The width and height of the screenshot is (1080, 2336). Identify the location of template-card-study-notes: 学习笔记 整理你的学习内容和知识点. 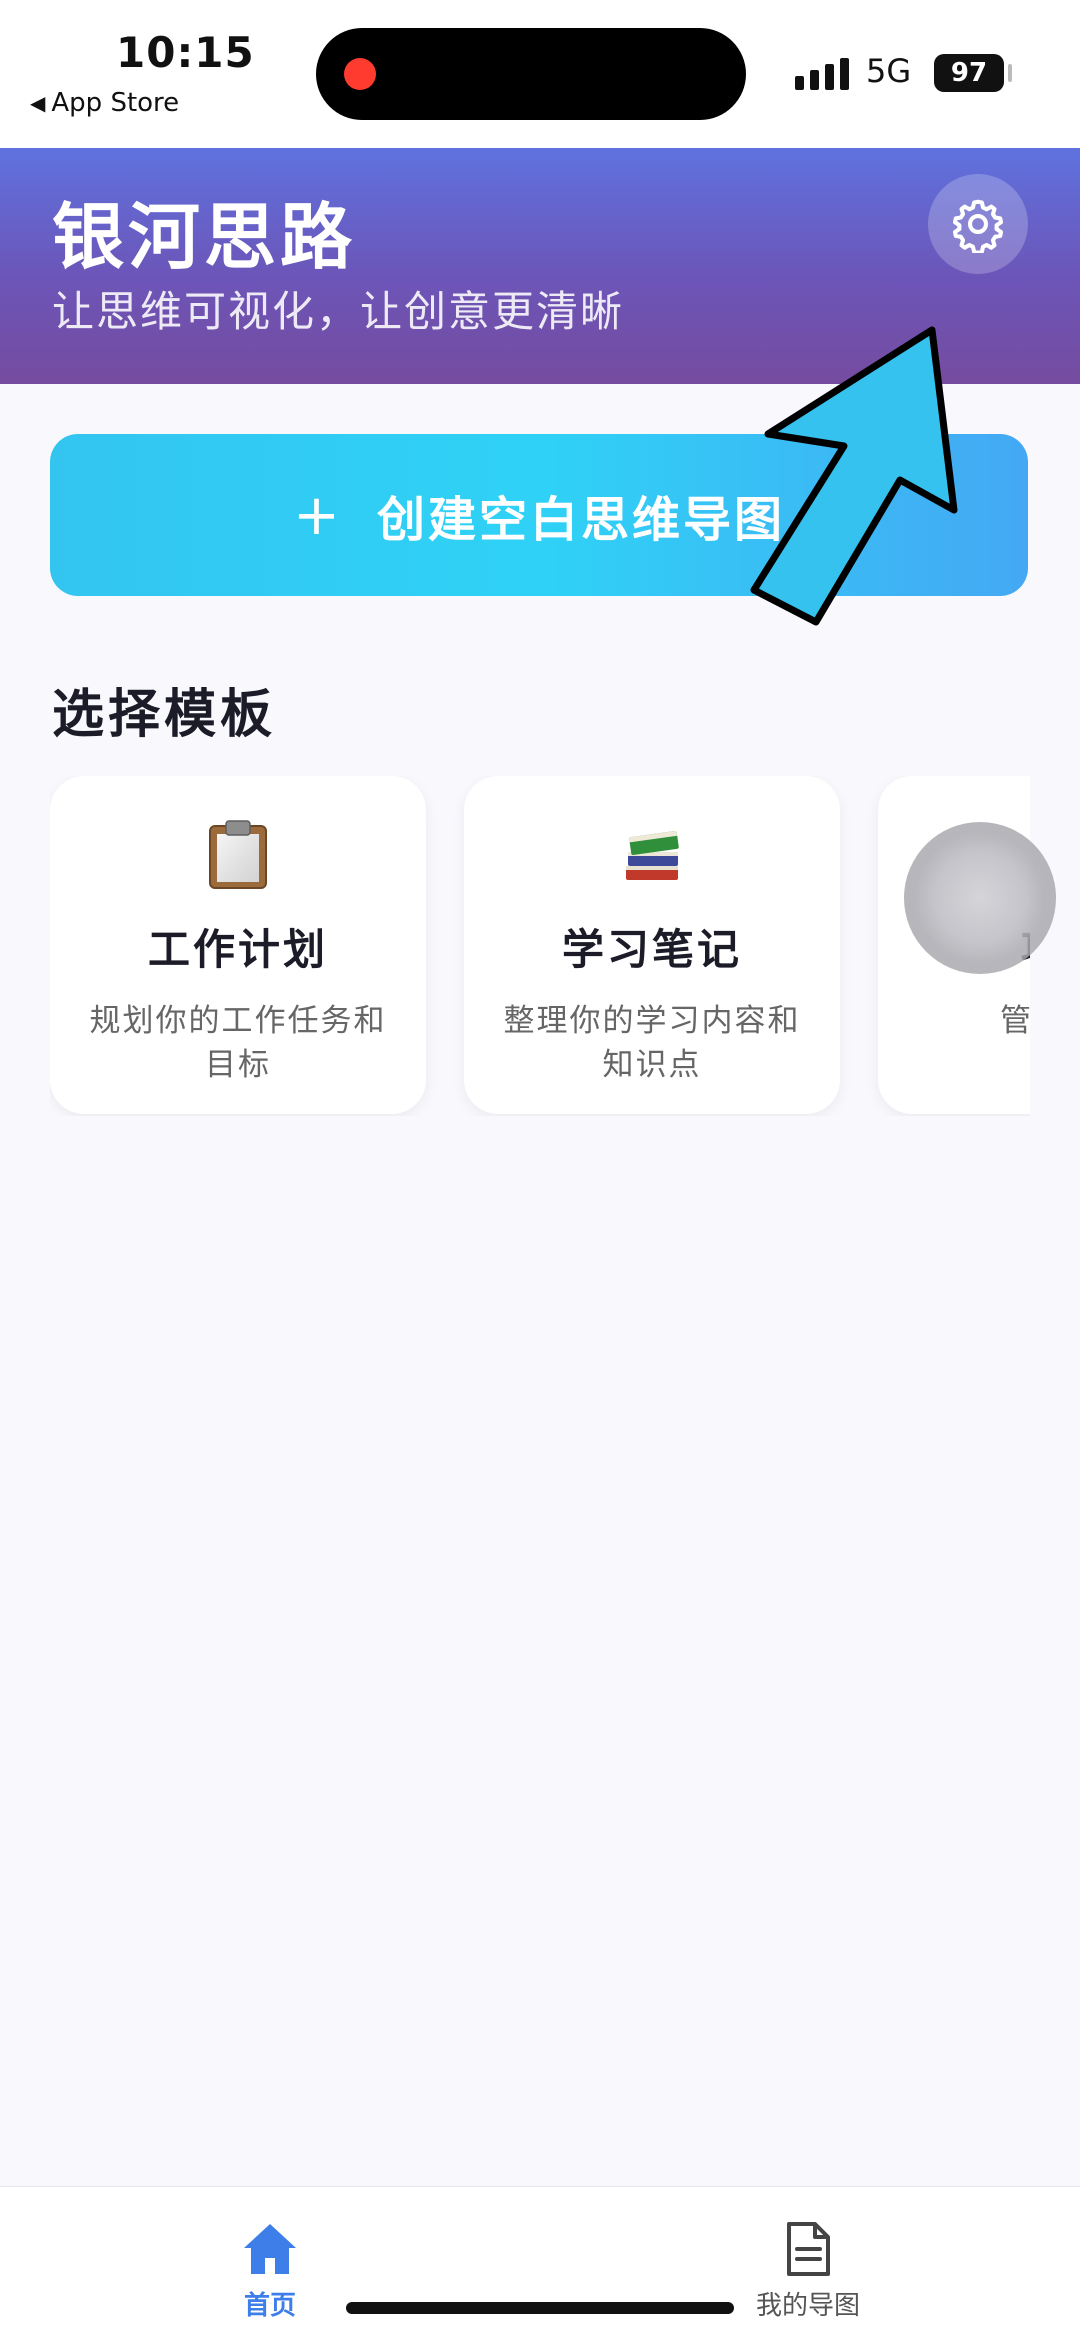
(652, 945).